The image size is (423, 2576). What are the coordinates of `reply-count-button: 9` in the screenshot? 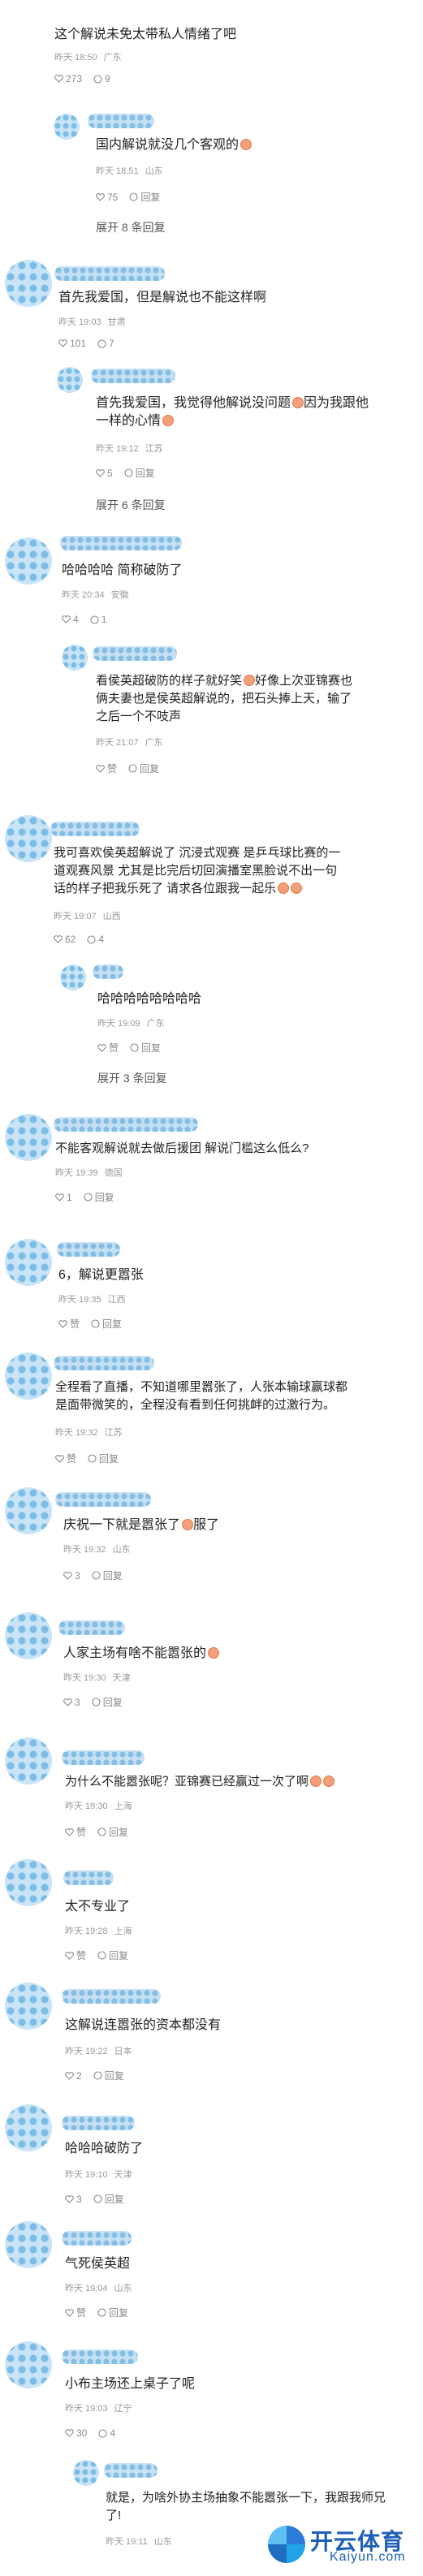 It's located at (101, 78).